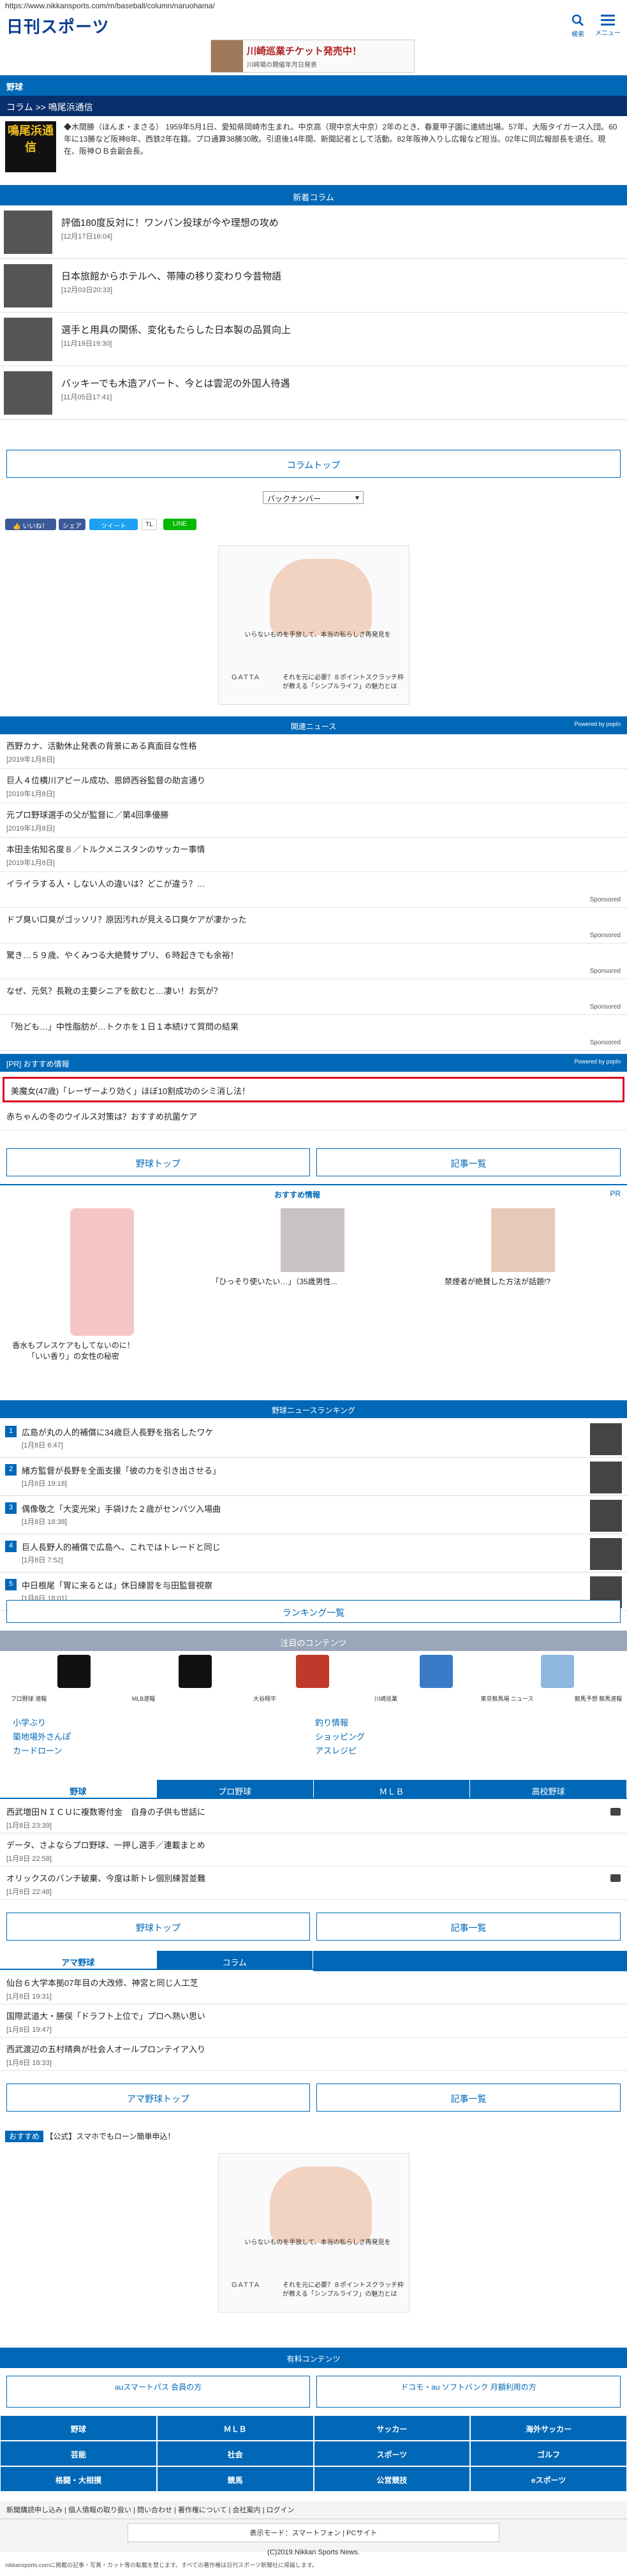 This screenshot has height=2576, width=627. I want to click on menu-button: メニュー, so click(608, 25).